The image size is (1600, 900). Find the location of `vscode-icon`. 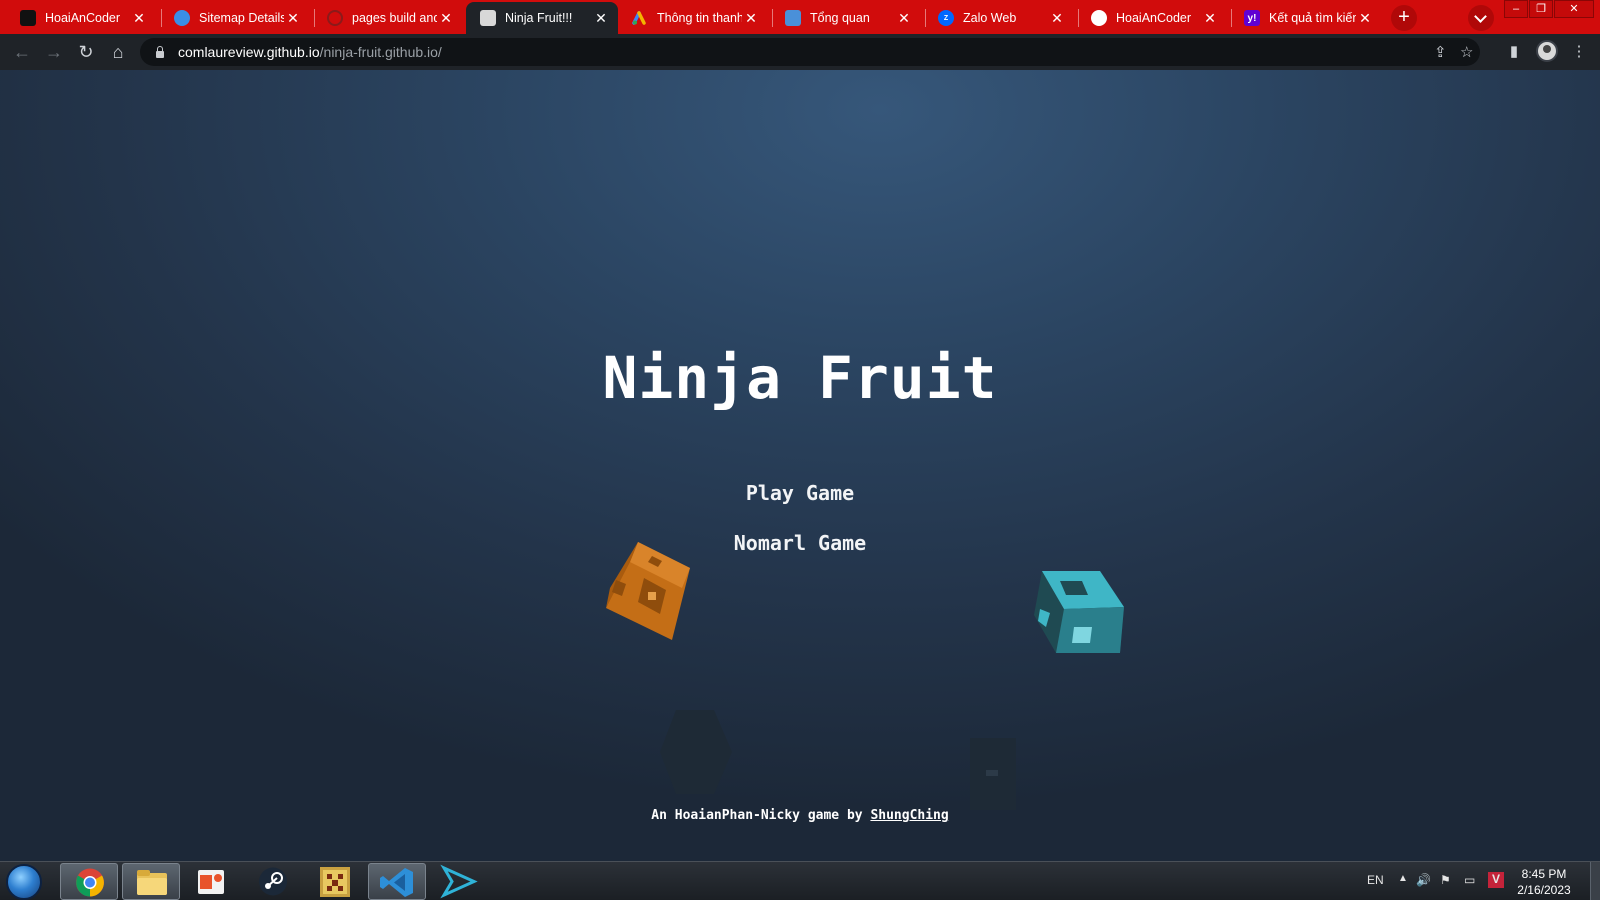

vscode-icon is located at coordinates (396, 882).